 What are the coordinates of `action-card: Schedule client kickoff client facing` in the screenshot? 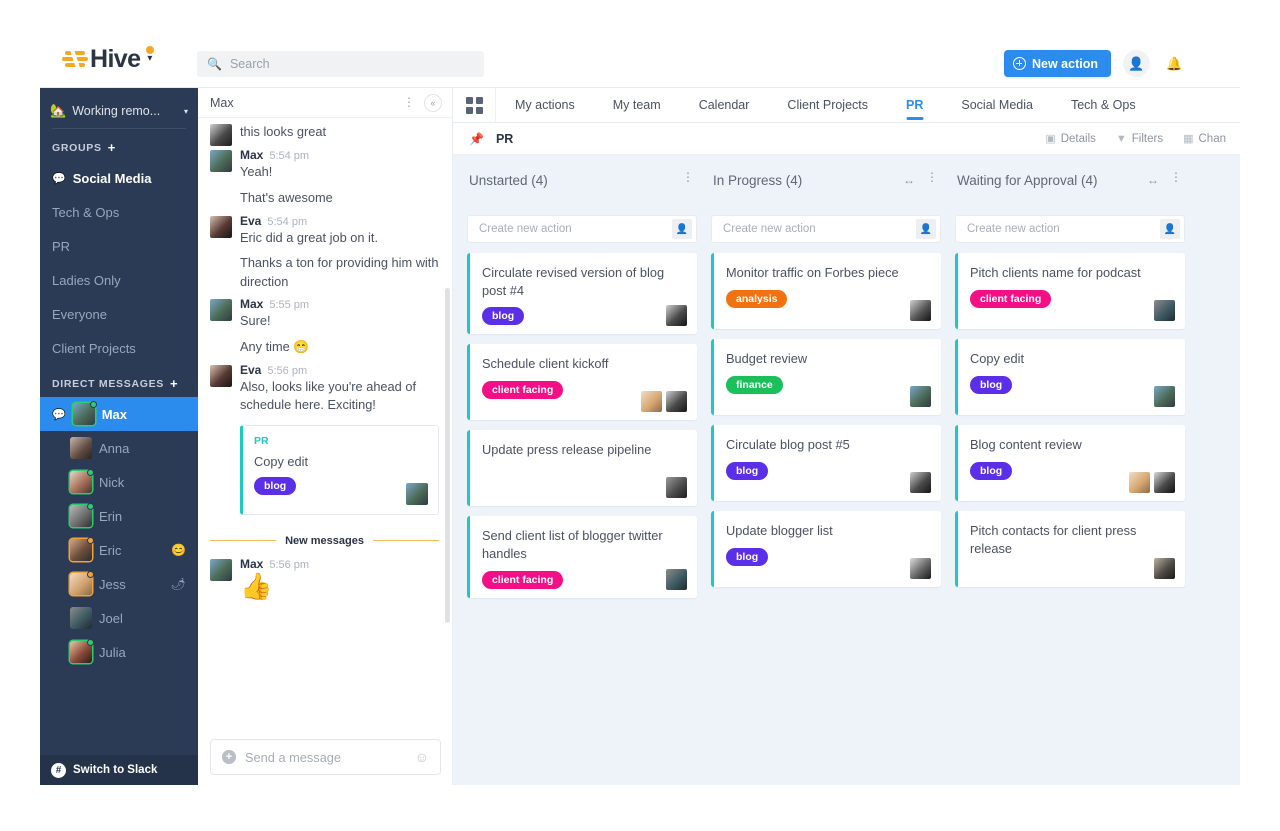 It's located at (582, 382).